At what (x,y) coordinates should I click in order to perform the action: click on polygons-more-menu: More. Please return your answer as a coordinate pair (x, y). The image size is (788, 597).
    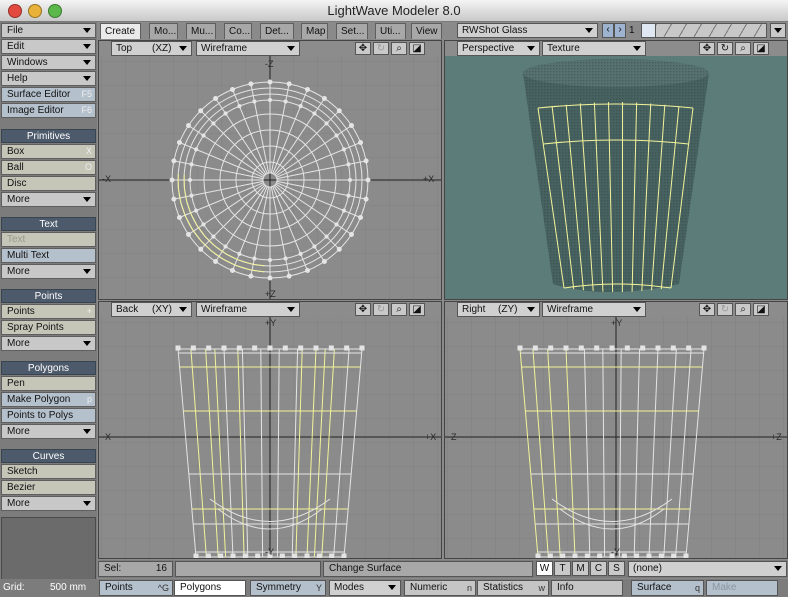
    Looking at the image, I should click on (48, 431).